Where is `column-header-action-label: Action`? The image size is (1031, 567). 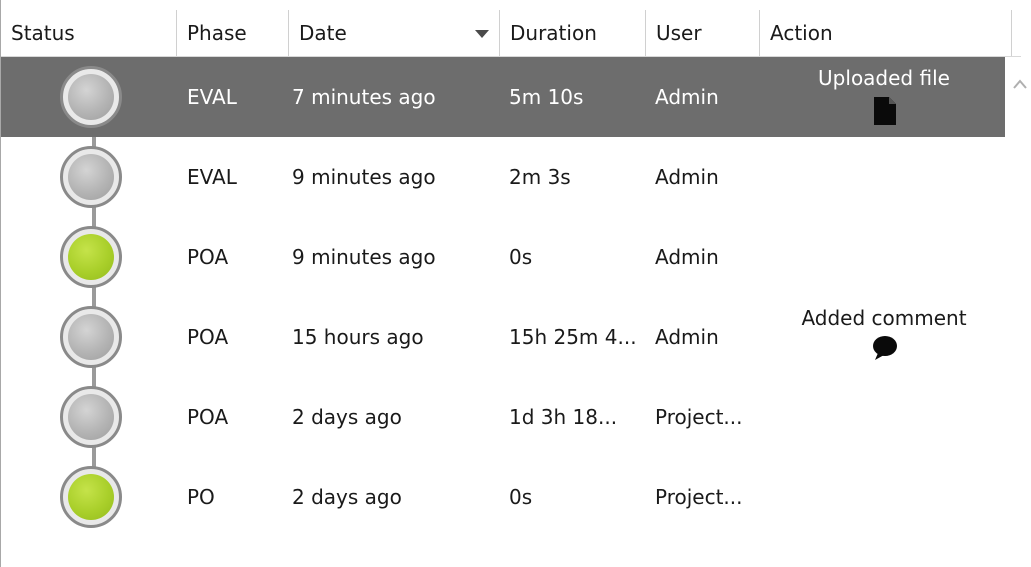 column-header-action-label: Action is located at coordinates (801, 33).